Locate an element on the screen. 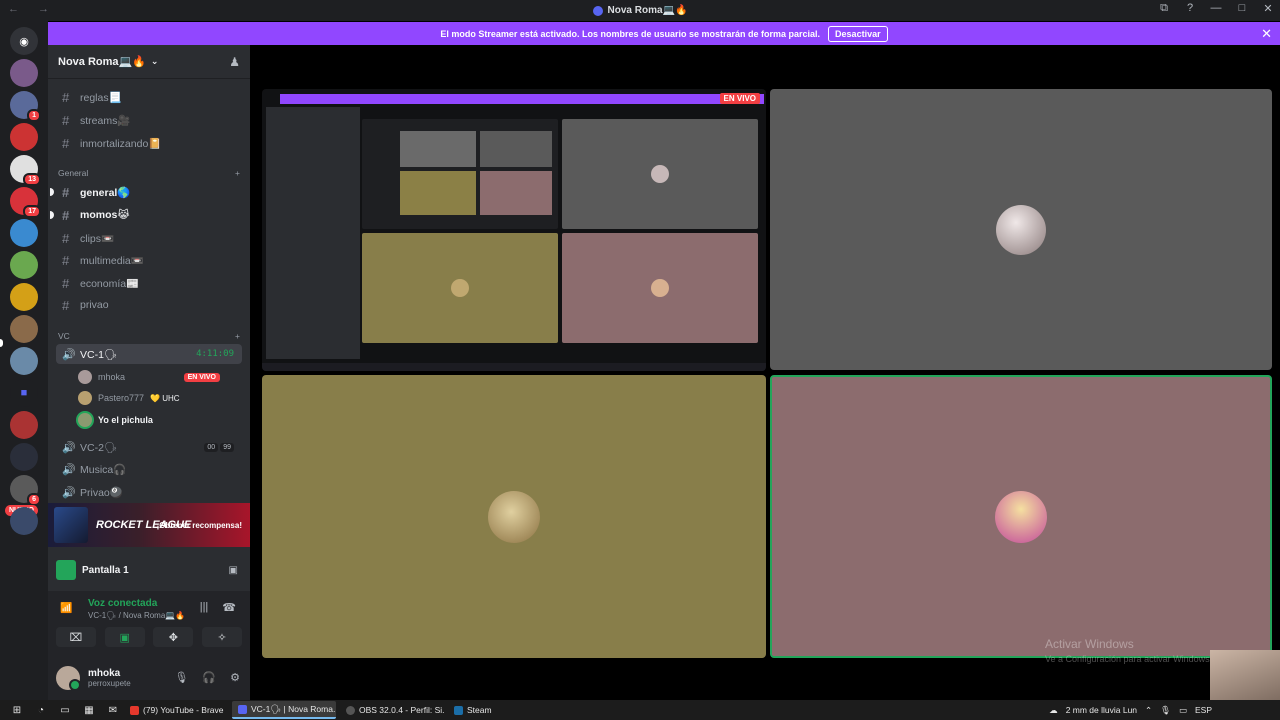  voice-channel: 🔊 Privao🎱 is located at coordinates (149, 492).